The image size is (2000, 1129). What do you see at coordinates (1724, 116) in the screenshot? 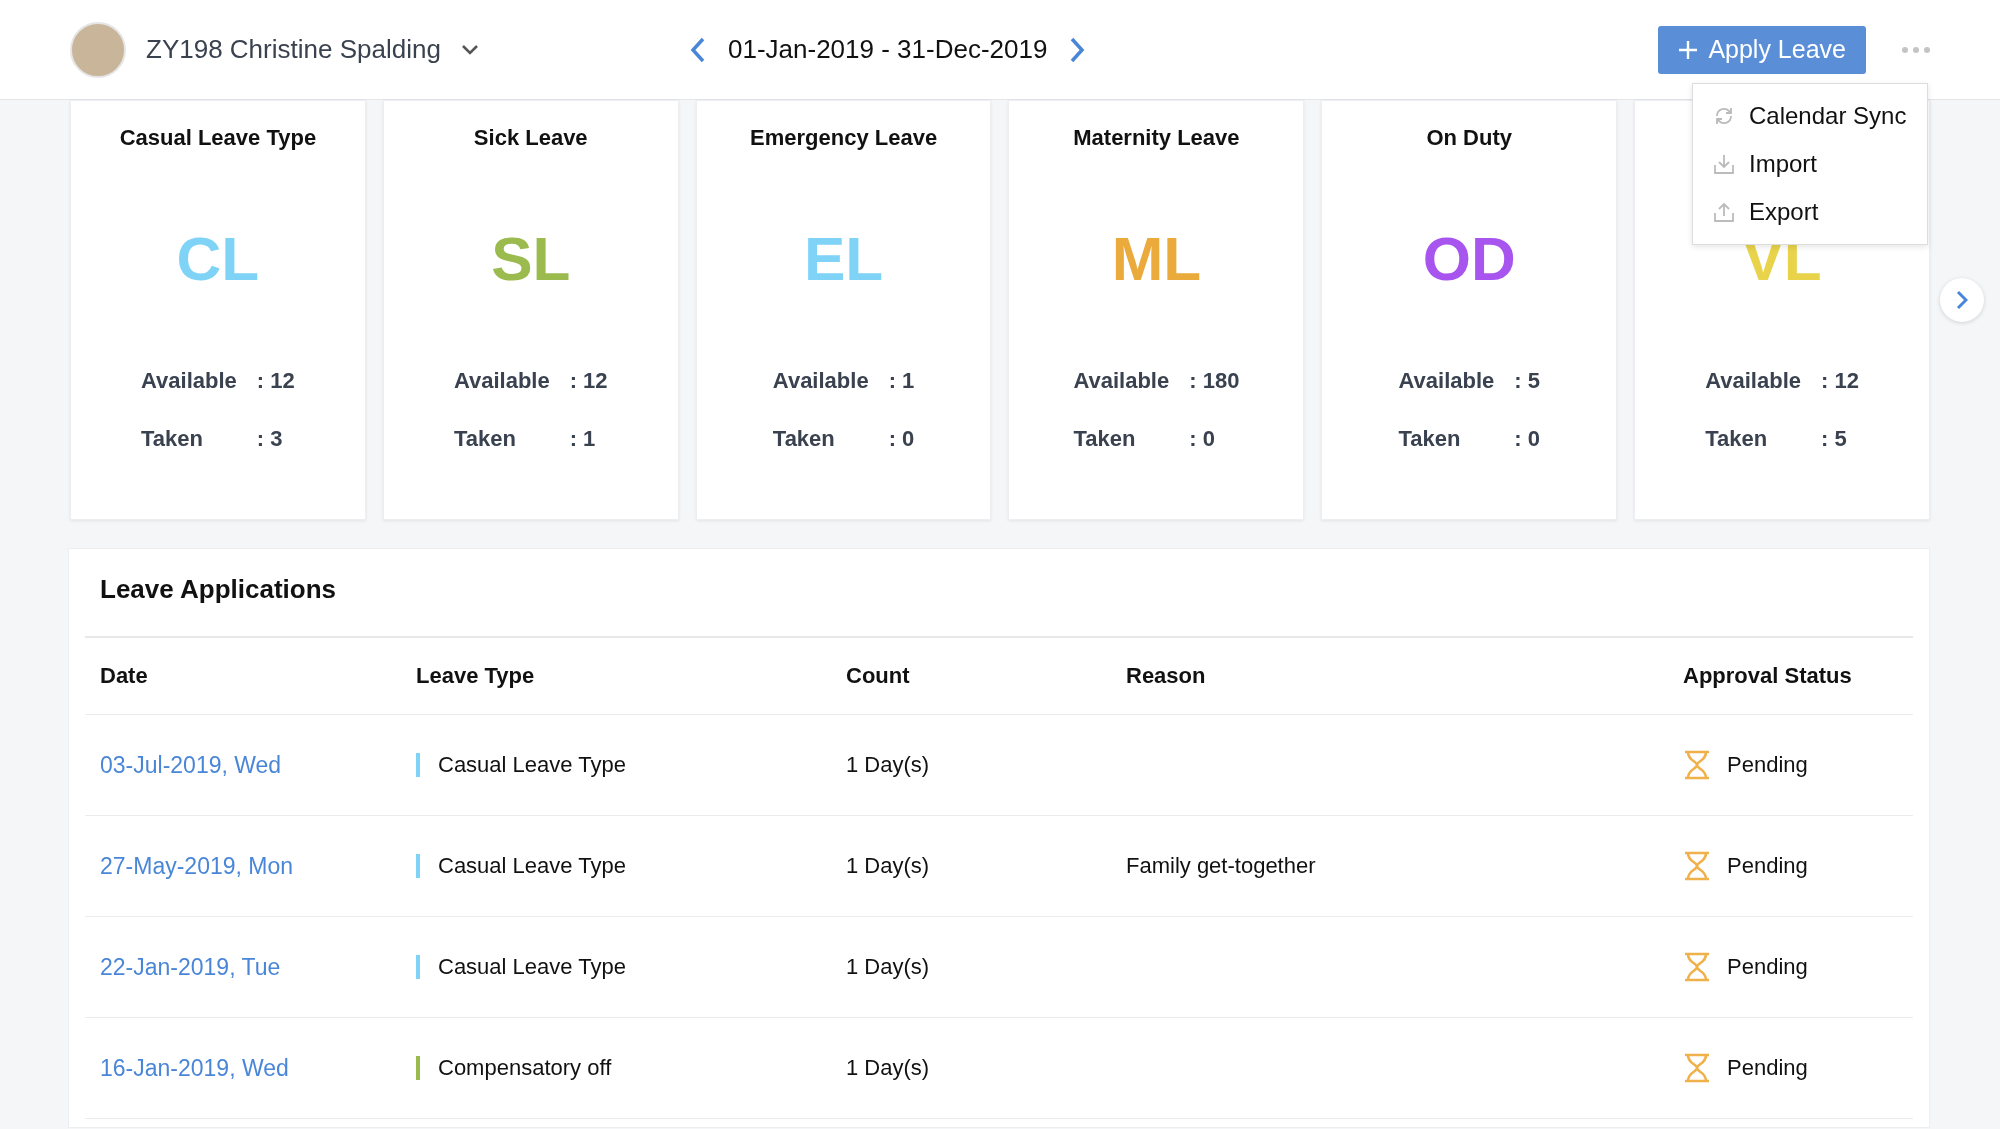
I see `refresh-icon` at bounding box center [1724, 116].